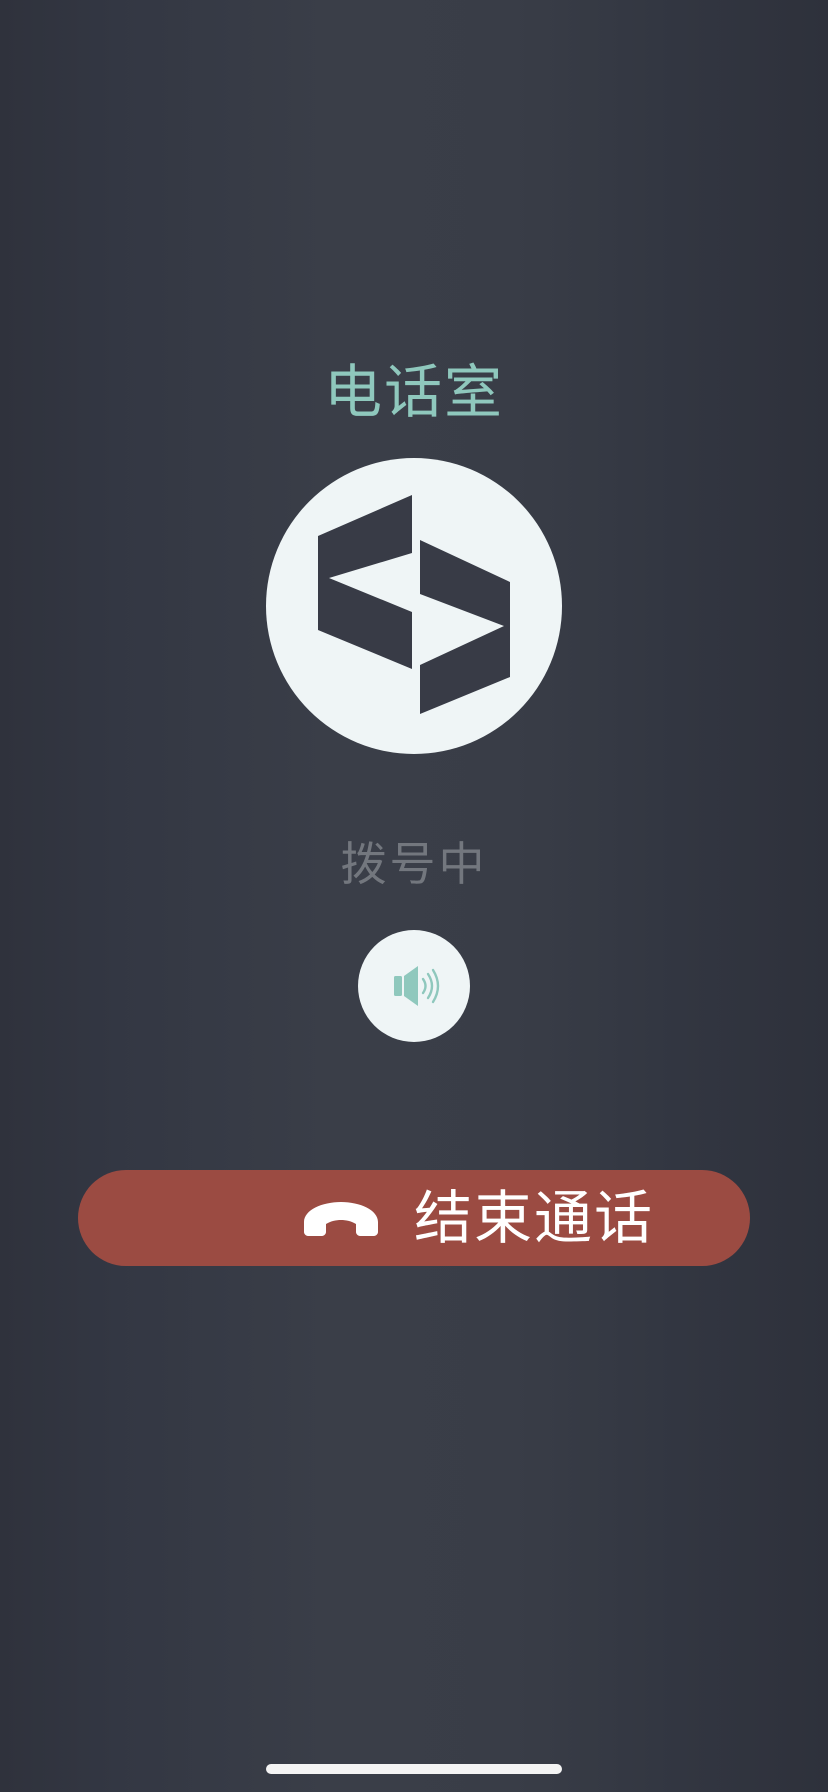 The width and height of the screenshot is (828, 1792). I want to click on speaker-icon, so click(417, 986).